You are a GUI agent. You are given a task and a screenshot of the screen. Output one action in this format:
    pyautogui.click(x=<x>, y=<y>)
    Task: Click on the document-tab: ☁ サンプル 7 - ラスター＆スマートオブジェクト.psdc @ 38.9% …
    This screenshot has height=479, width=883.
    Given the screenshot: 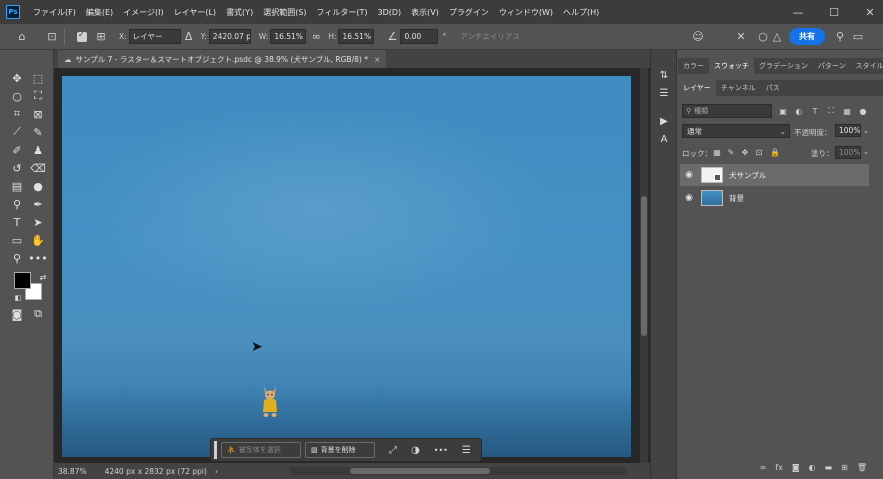 What is the action you would take?
    pyautogui.click(x=222, y=59)
    